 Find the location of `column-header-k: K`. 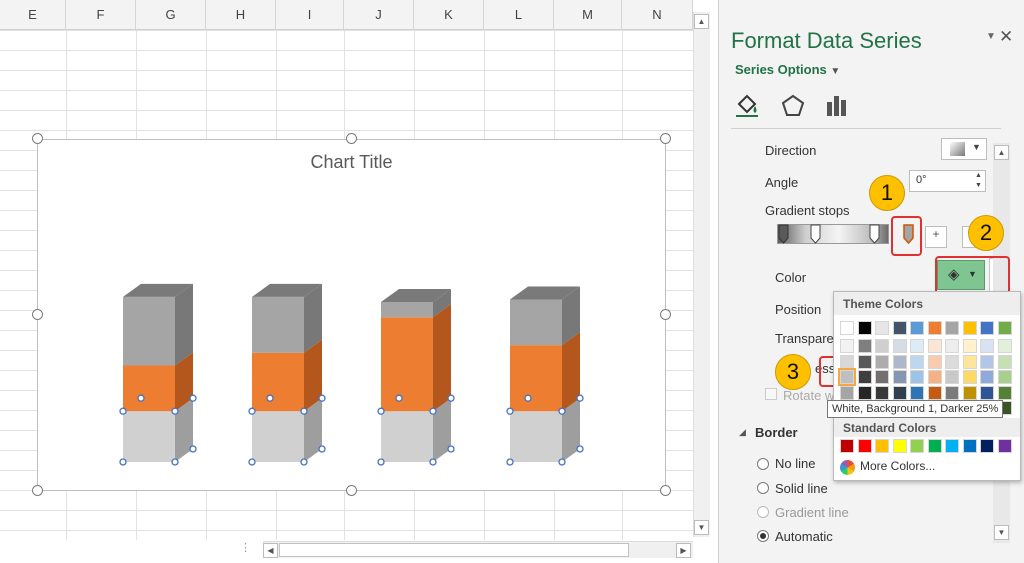

column-header-k: K is located at coordinates (449, 15).